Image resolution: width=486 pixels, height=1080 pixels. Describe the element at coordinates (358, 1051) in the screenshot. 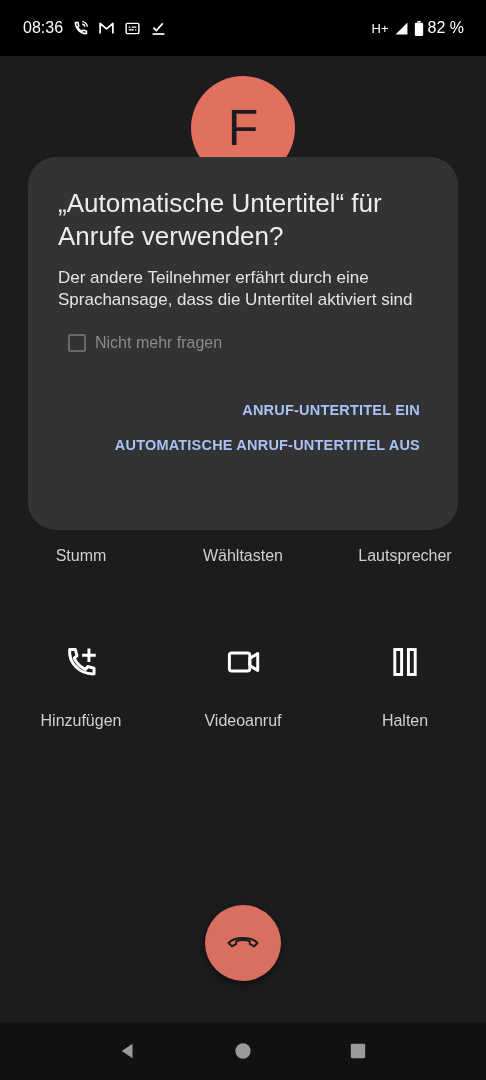

I see `recents-icon` at that location.